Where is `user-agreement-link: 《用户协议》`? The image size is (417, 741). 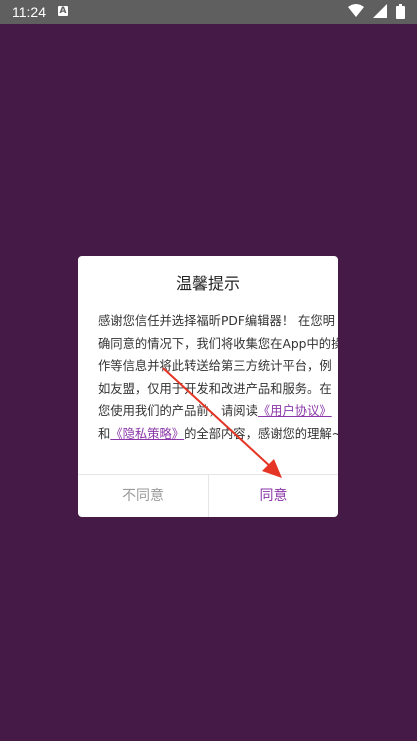
user-agreement-link: 《用户协议》 is located at coordinates (295, 411).